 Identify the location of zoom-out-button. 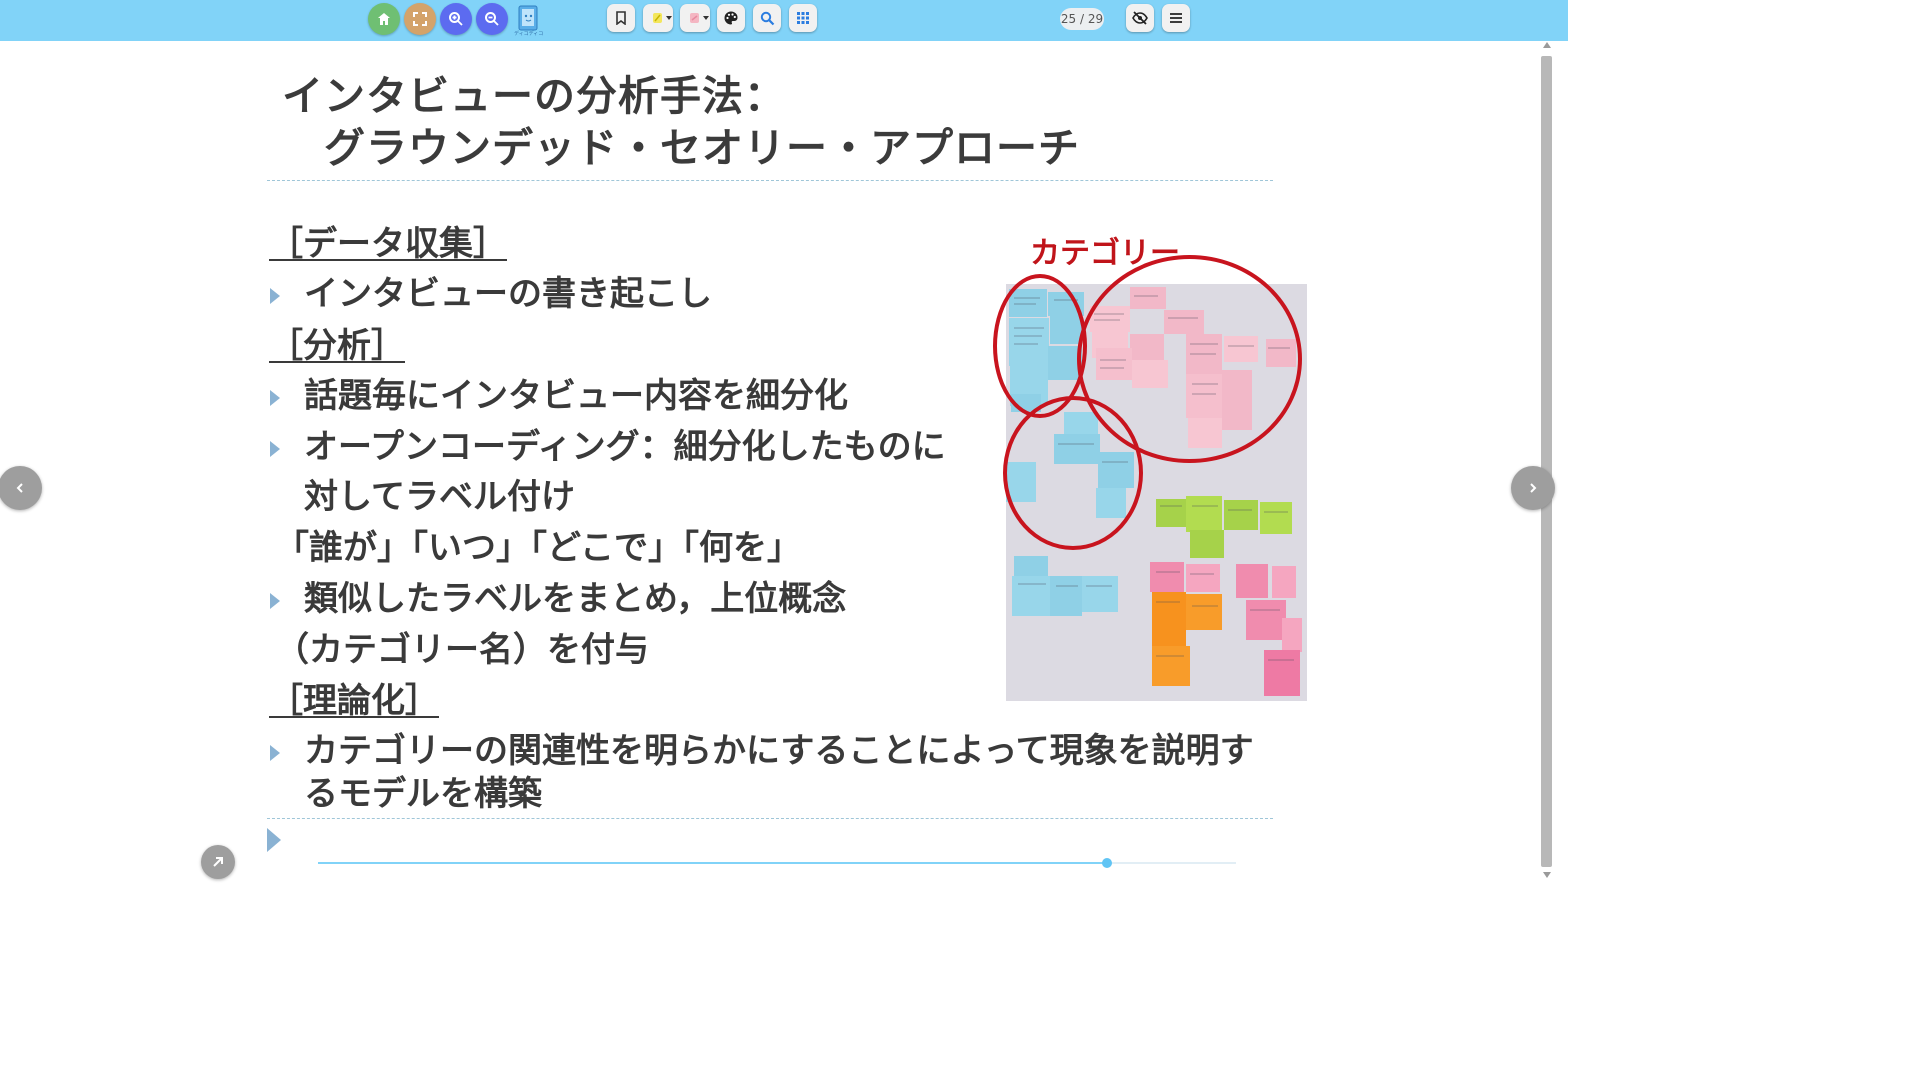
(492, 19).